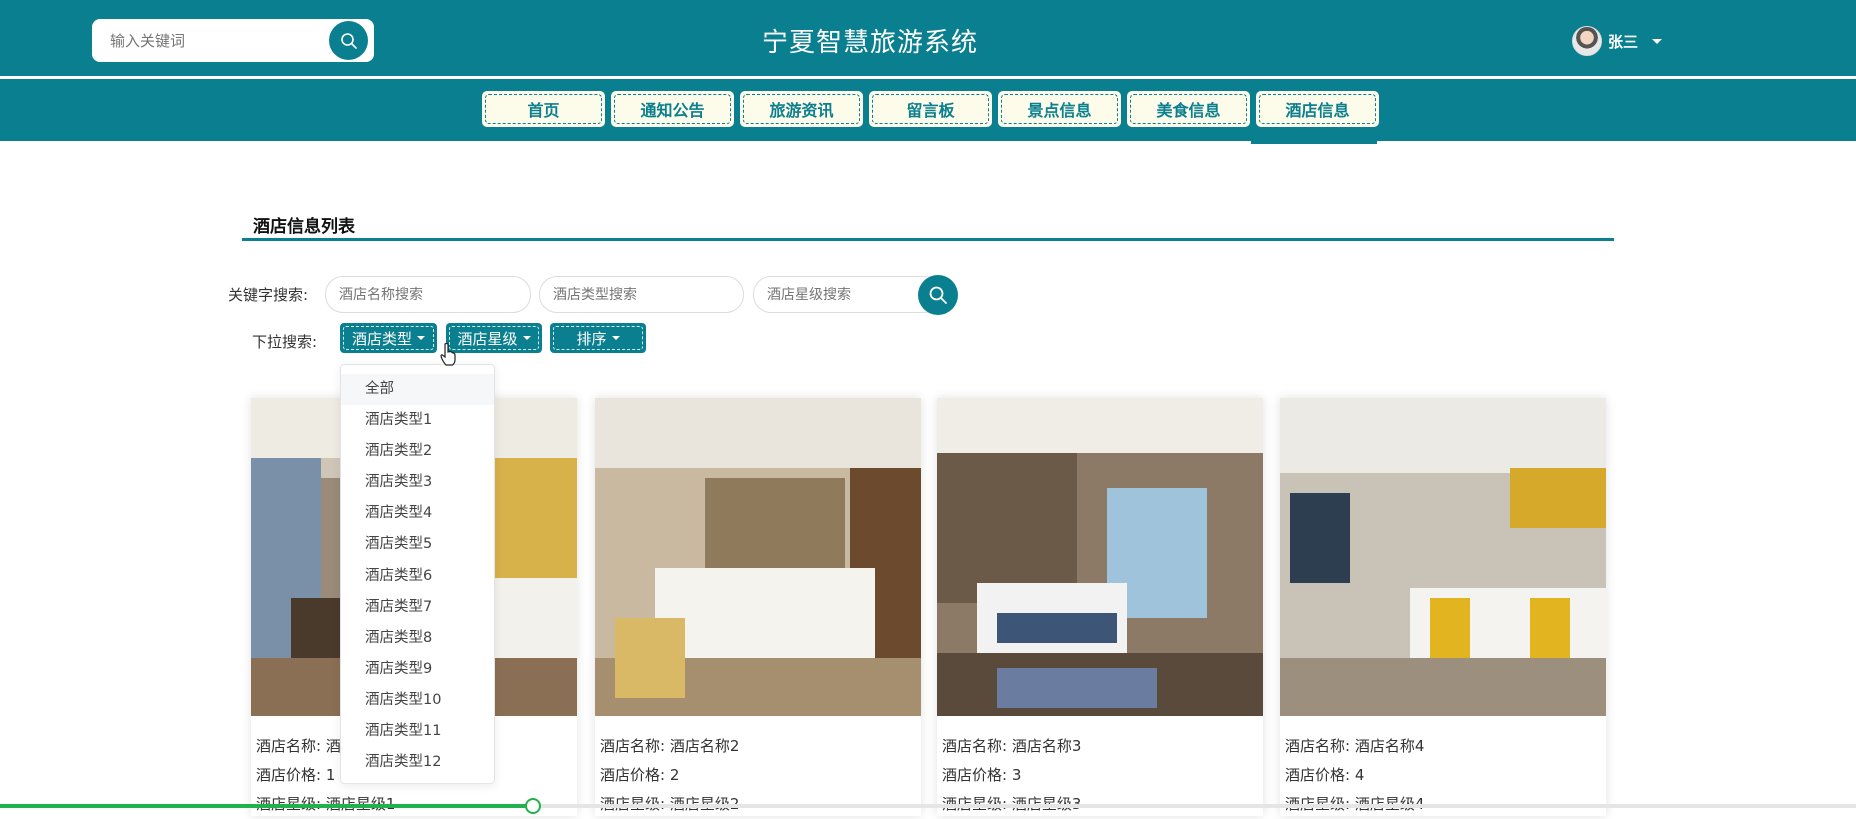 This screenshot has width=1856, height=819. I want to click on tab-label: 美食信息, so click(1188, 110).